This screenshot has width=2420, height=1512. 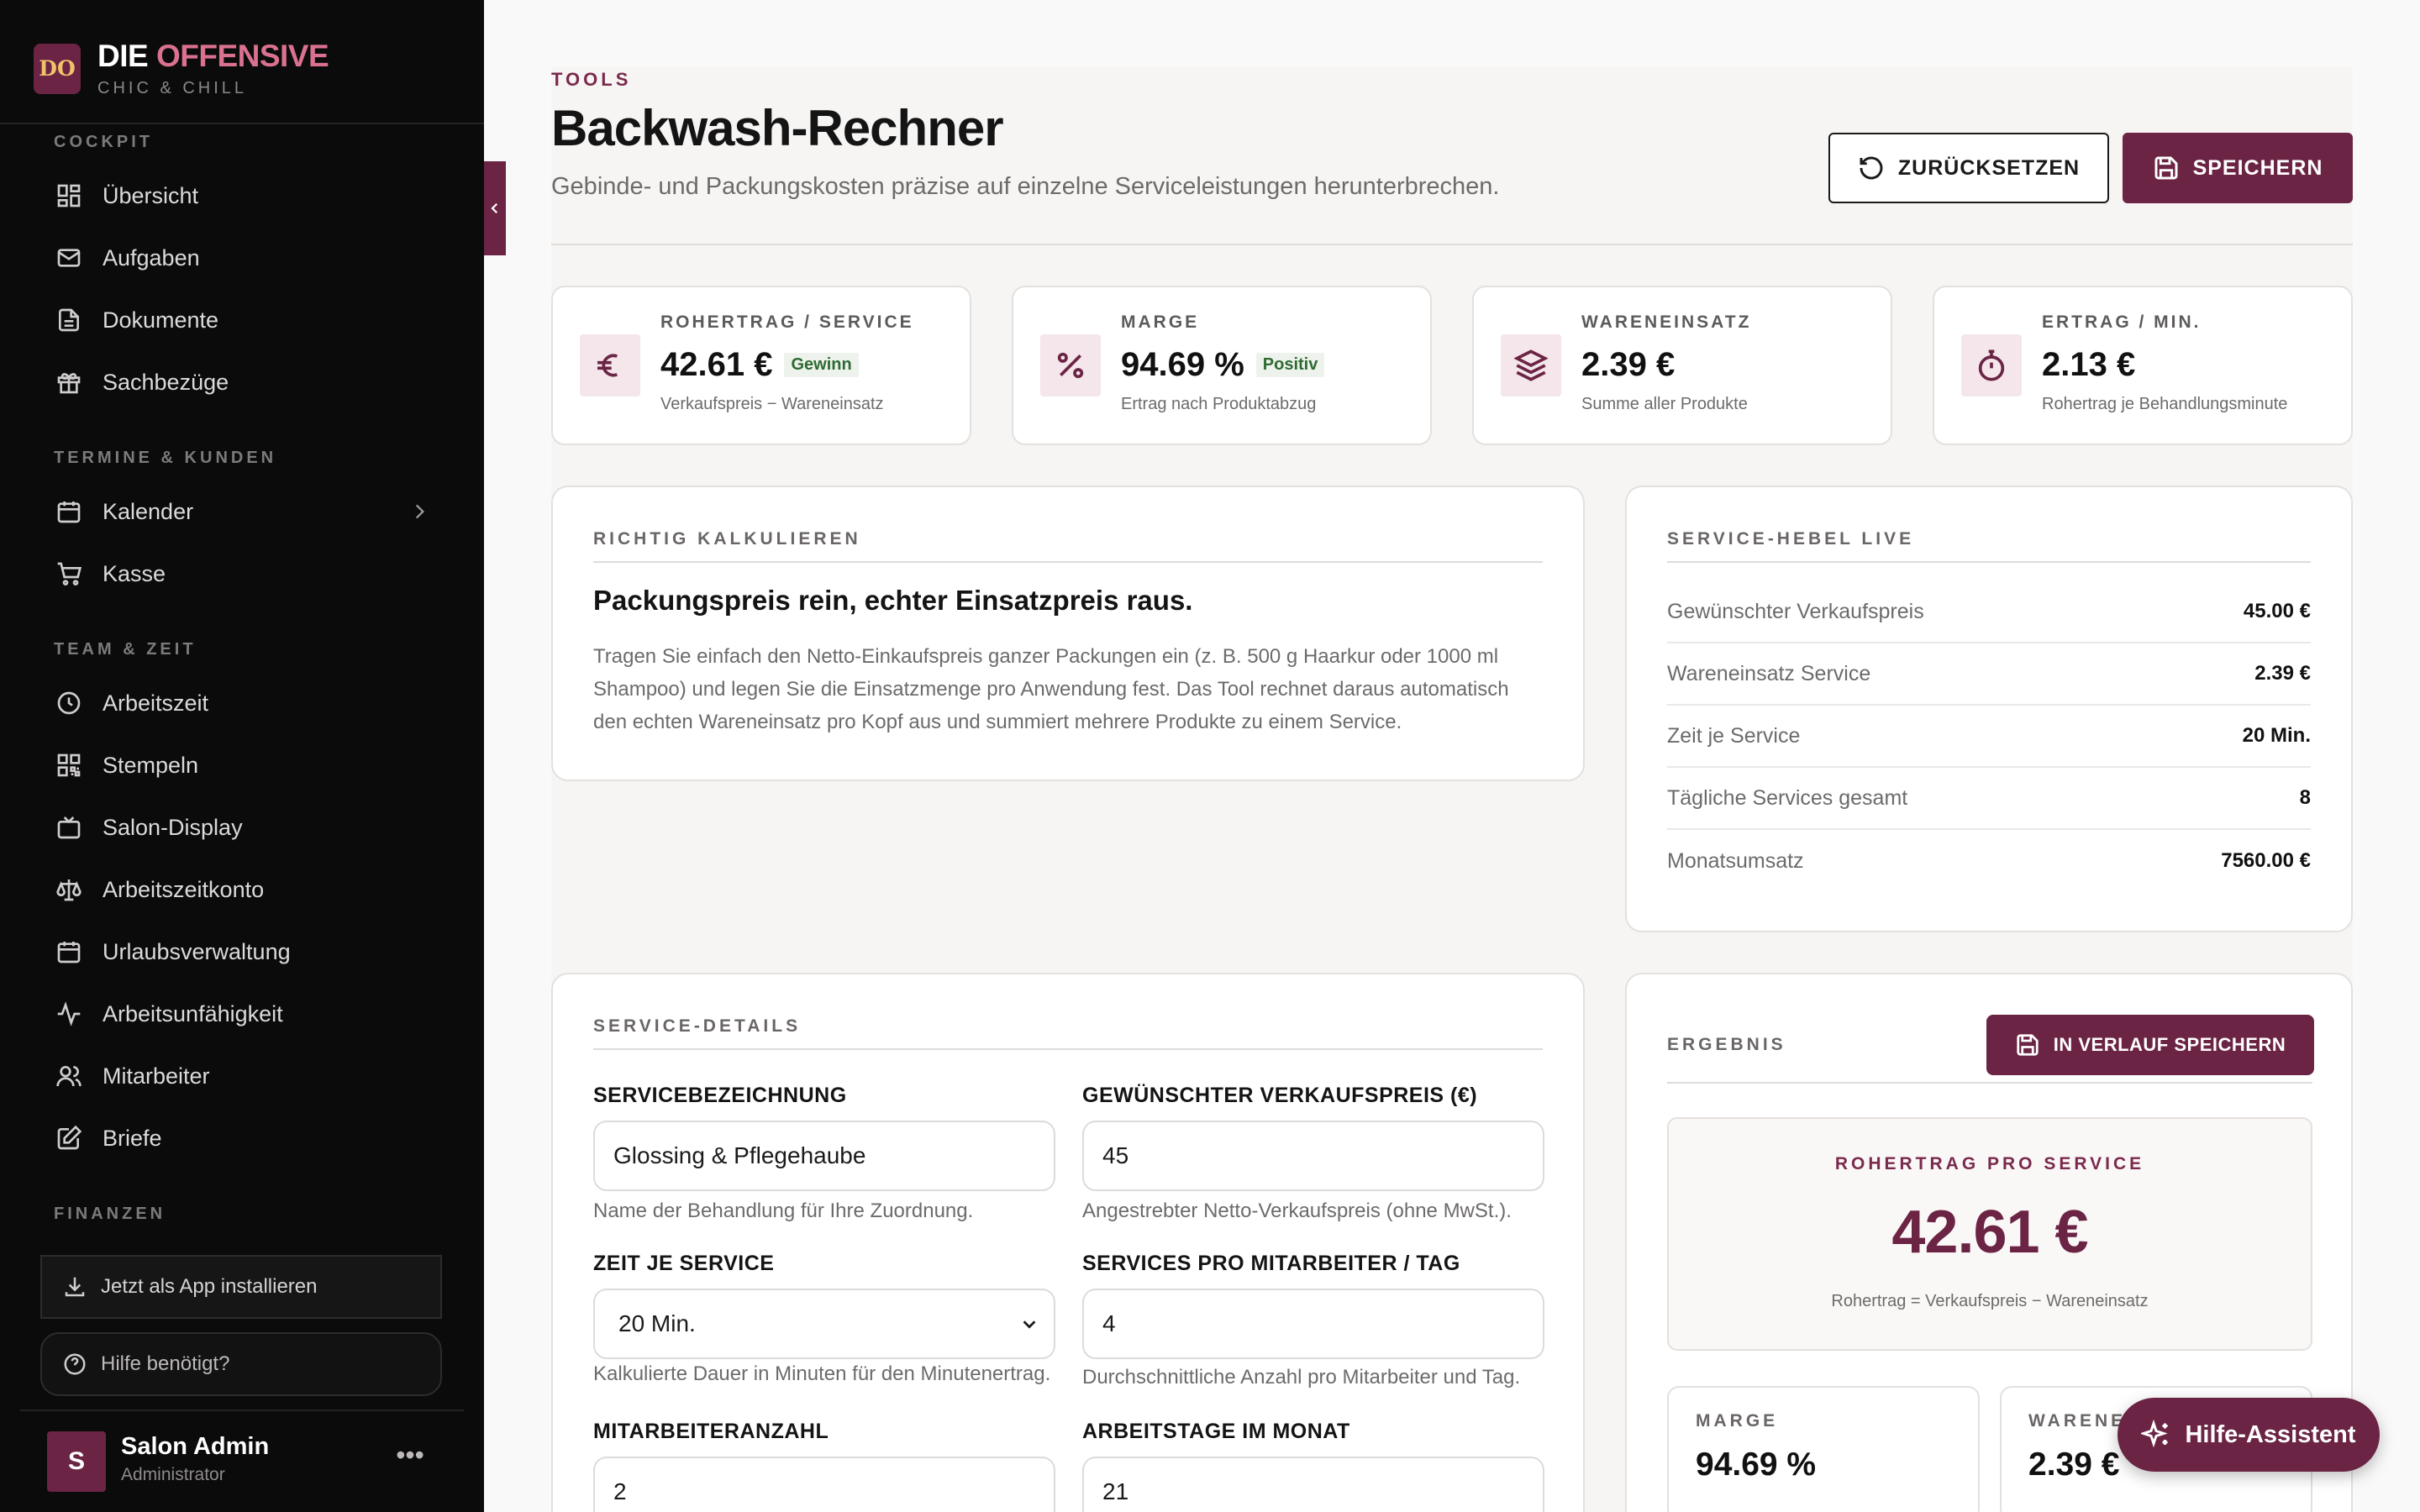 What do you see at coordinates (125, 649) in the screenshot?
I see `nav-section-team: TEAM & ZEIT` at bounding box center [125, 649].